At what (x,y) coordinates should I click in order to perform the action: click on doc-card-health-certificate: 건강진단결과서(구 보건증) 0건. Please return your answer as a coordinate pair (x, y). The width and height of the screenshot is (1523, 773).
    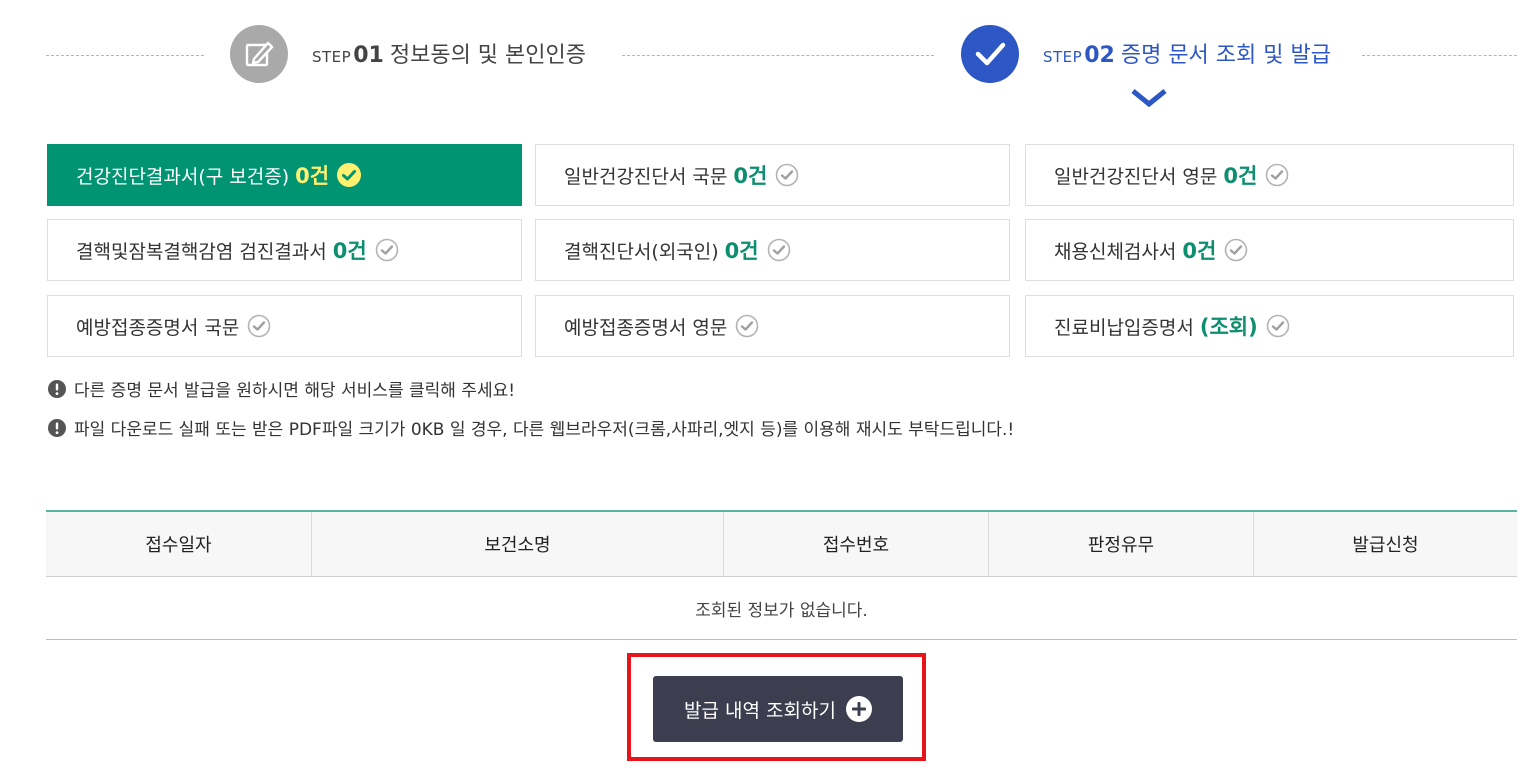
    Looking at the image, I should click on (284, 175).